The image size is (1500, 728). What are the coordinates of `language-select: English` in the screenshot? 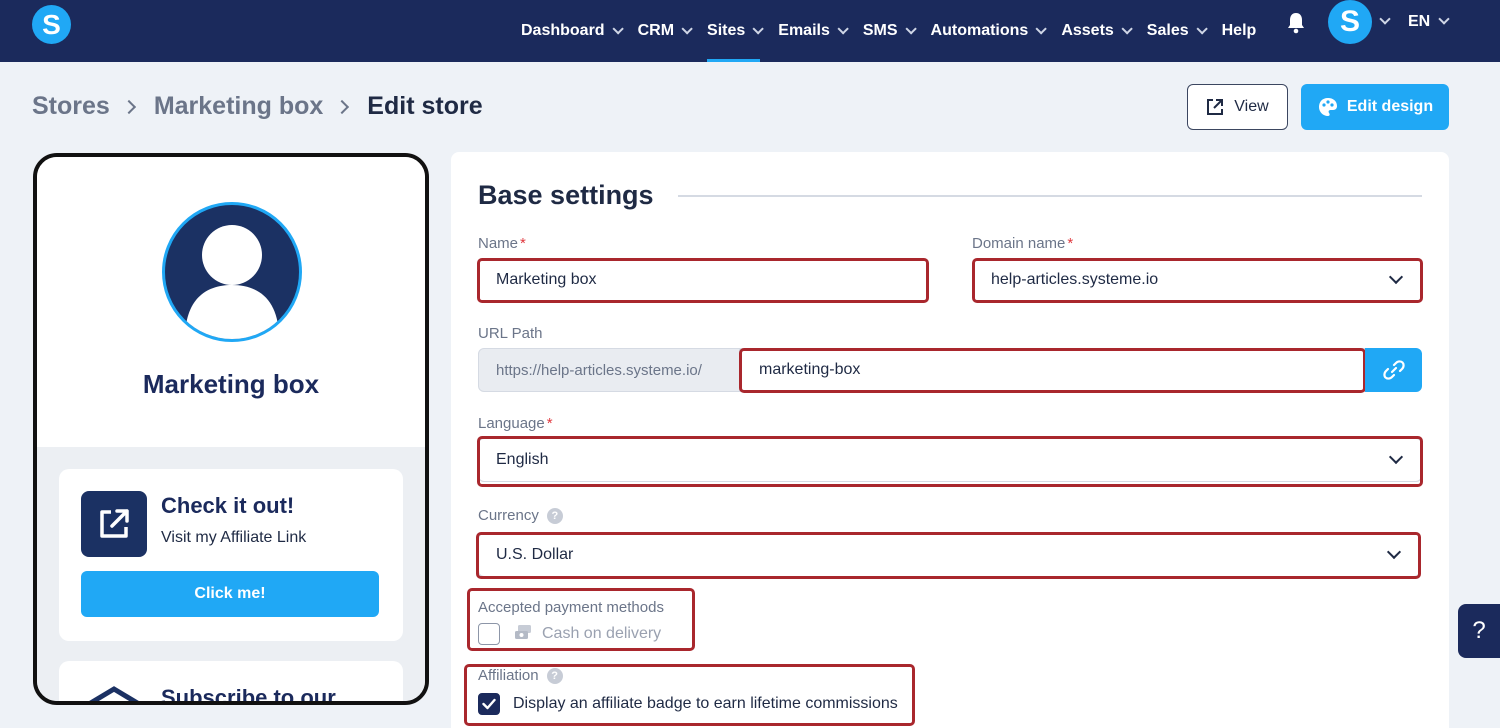 It's located at (950, 460).